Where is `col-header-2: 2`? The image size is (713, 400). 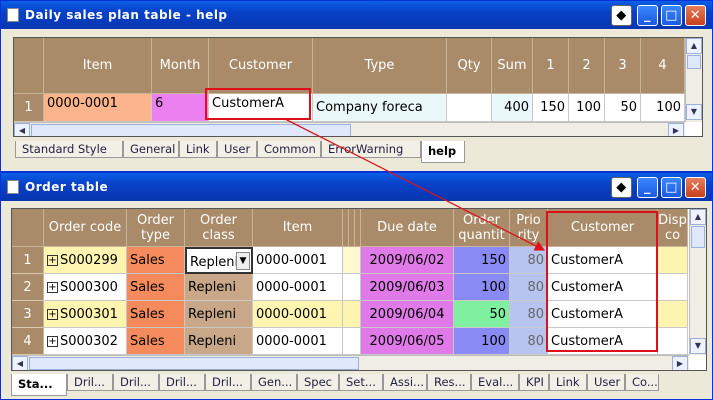
col-header-2: 2 is located at coordinates (587, 66).